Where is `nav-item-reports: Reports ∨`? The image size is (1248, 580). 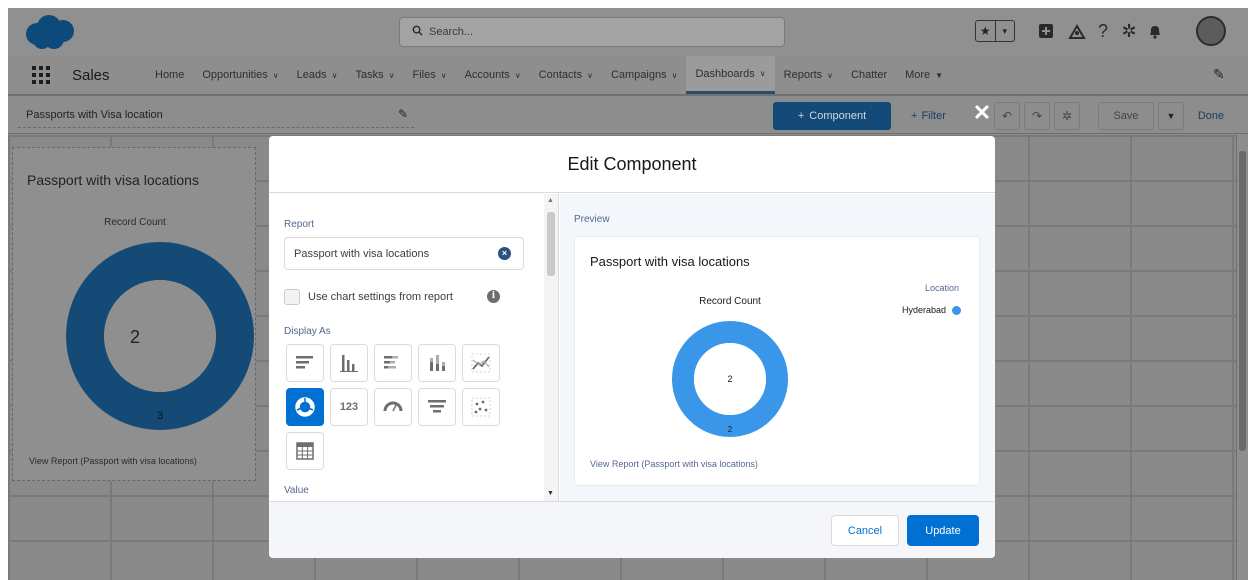
nav-item-reports: Reports ∨ is located at coordinates (808, 75).